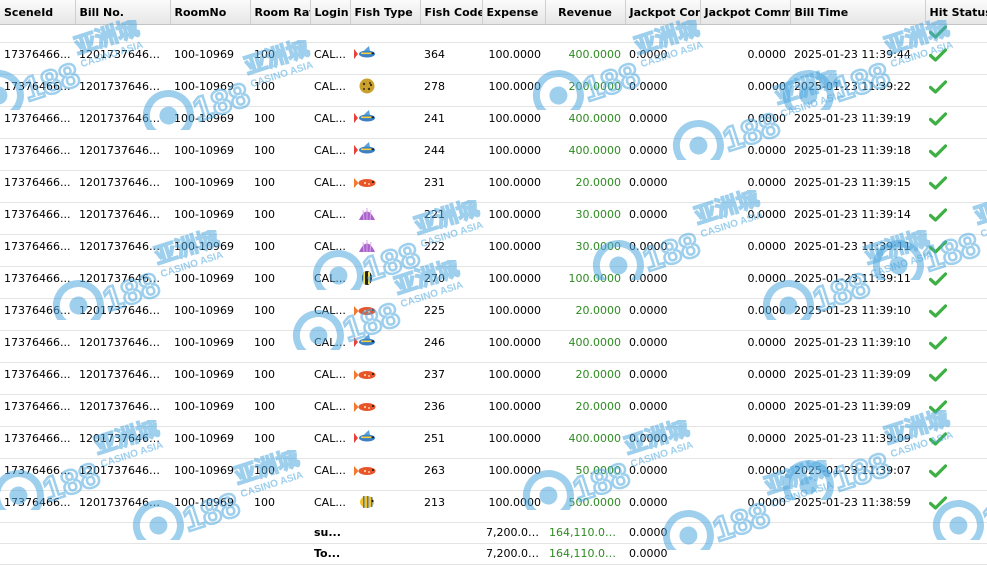  I want to click on col-header-login: Login, so click(330, 12).